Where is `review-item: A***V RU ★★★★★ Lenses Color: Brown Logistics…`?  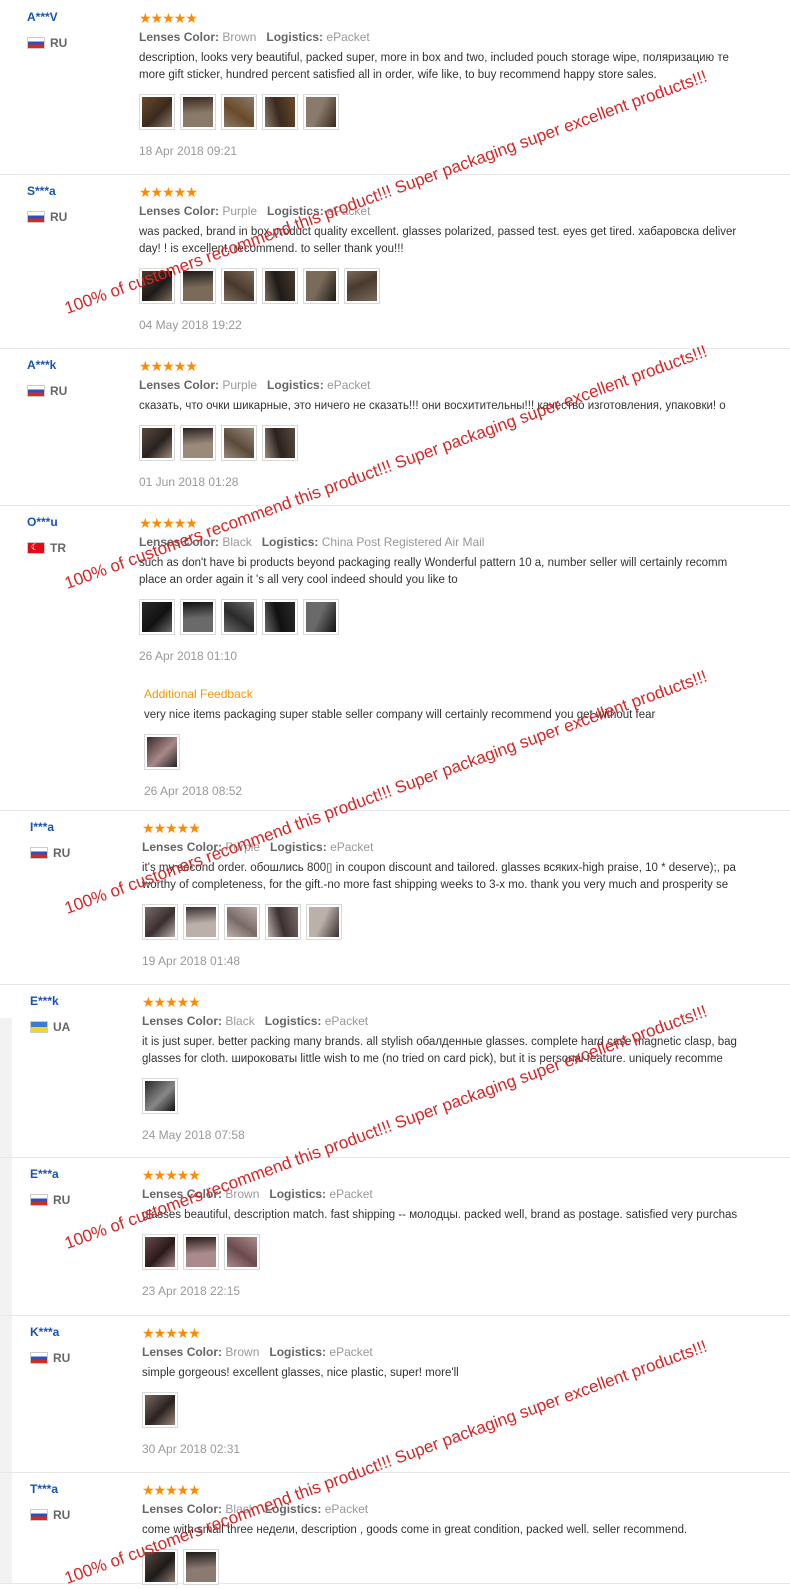
review-item: A***V RU ★★★★★ Lenses Color: Brown Logistics… is located at coordinates (395, 87).